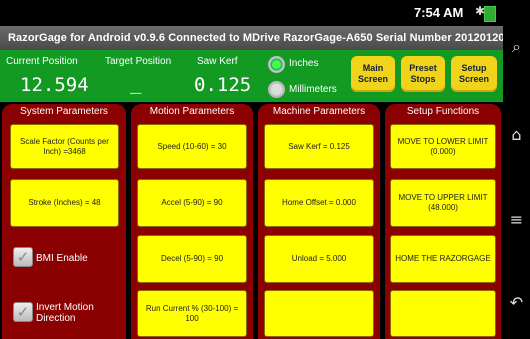  What do you see at coordinates (65, 313) in the screenshot?
I see `invert-motion-label: Invert Motion Direction` at bounding box center [65, 313].